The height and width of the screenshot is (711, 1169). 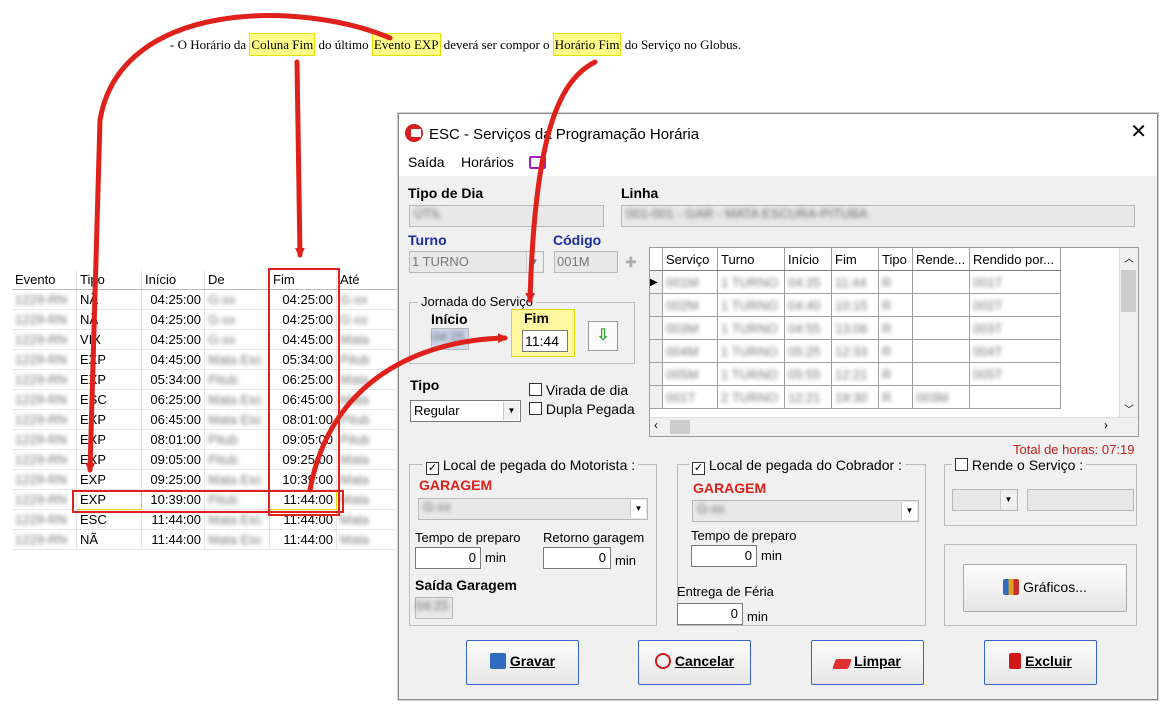 I want to click on arrow-horario-fim-to-field, so click(x=561, y=181).